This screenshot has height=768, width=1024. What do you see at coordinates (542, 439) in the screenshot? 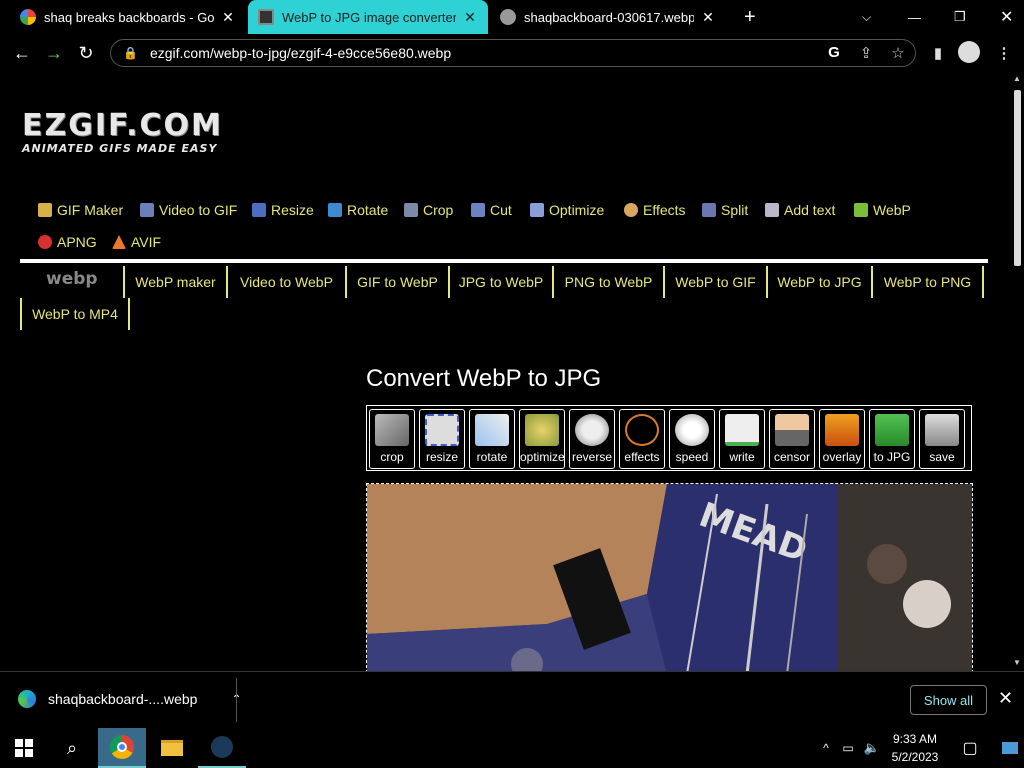
I see `tool-optimize: optimize` at bounding box center [542, 439].